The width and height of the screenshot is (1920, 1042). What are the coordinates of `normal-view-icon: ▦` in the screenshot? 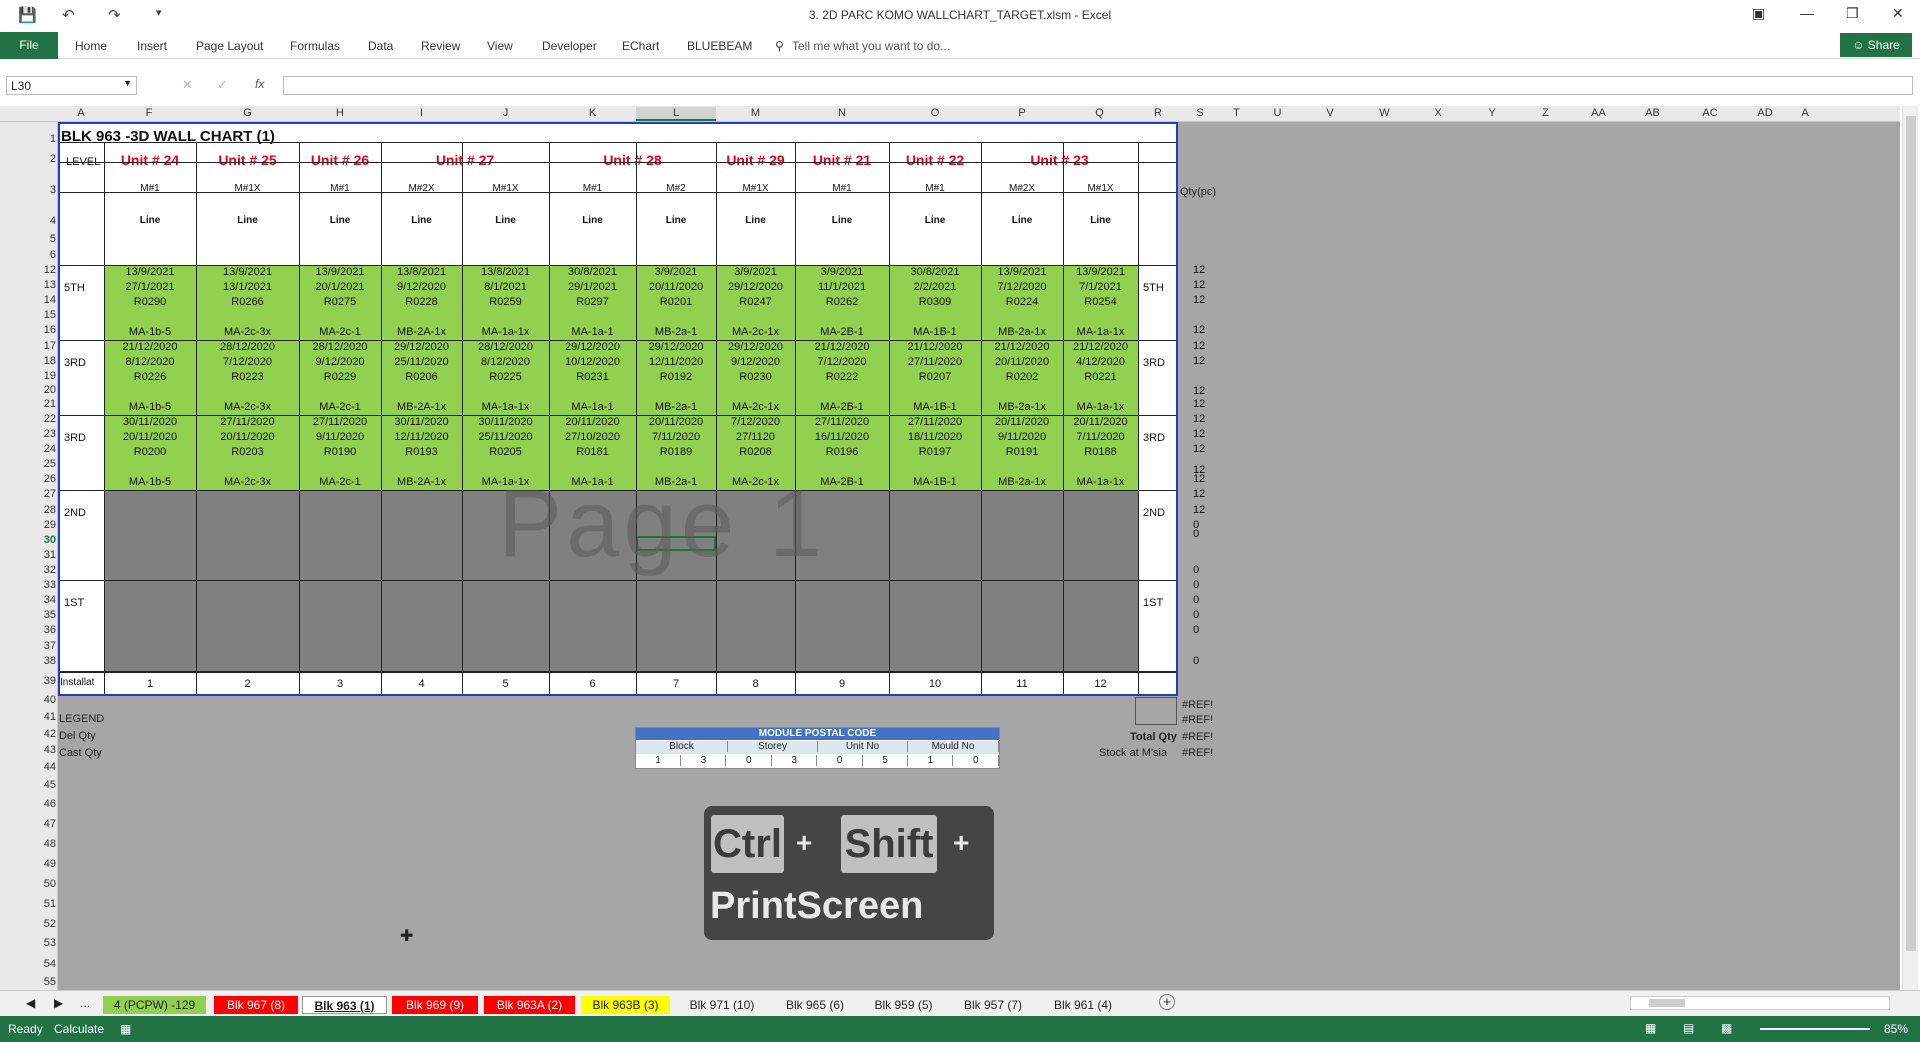 It's located at (1650, 1028).